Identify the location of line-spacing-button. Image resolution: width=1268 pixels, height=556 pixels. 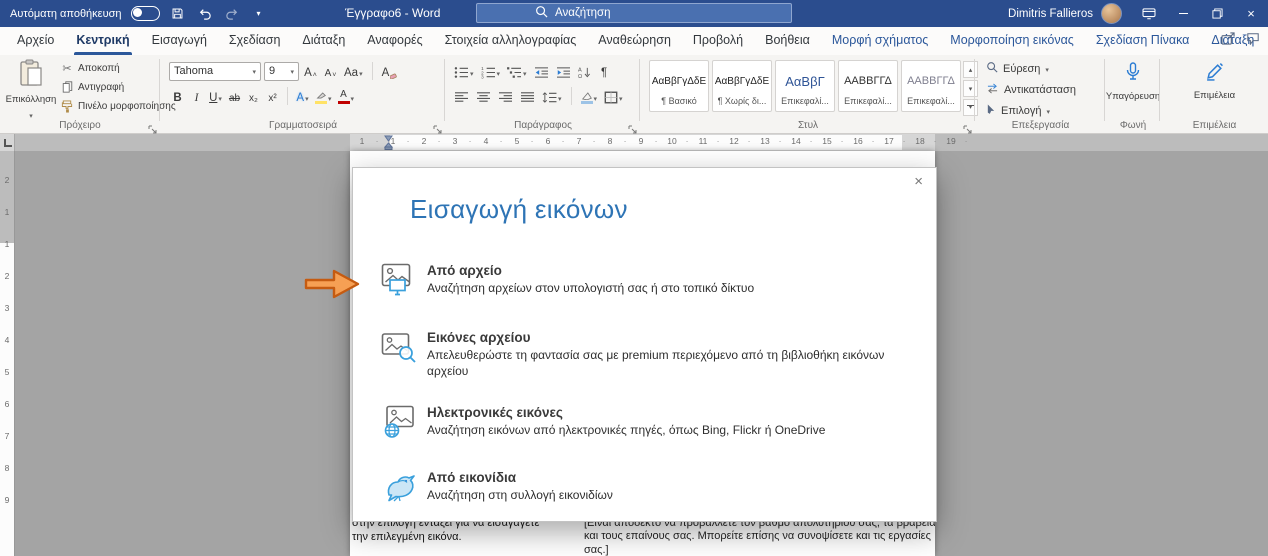
(552, 96).